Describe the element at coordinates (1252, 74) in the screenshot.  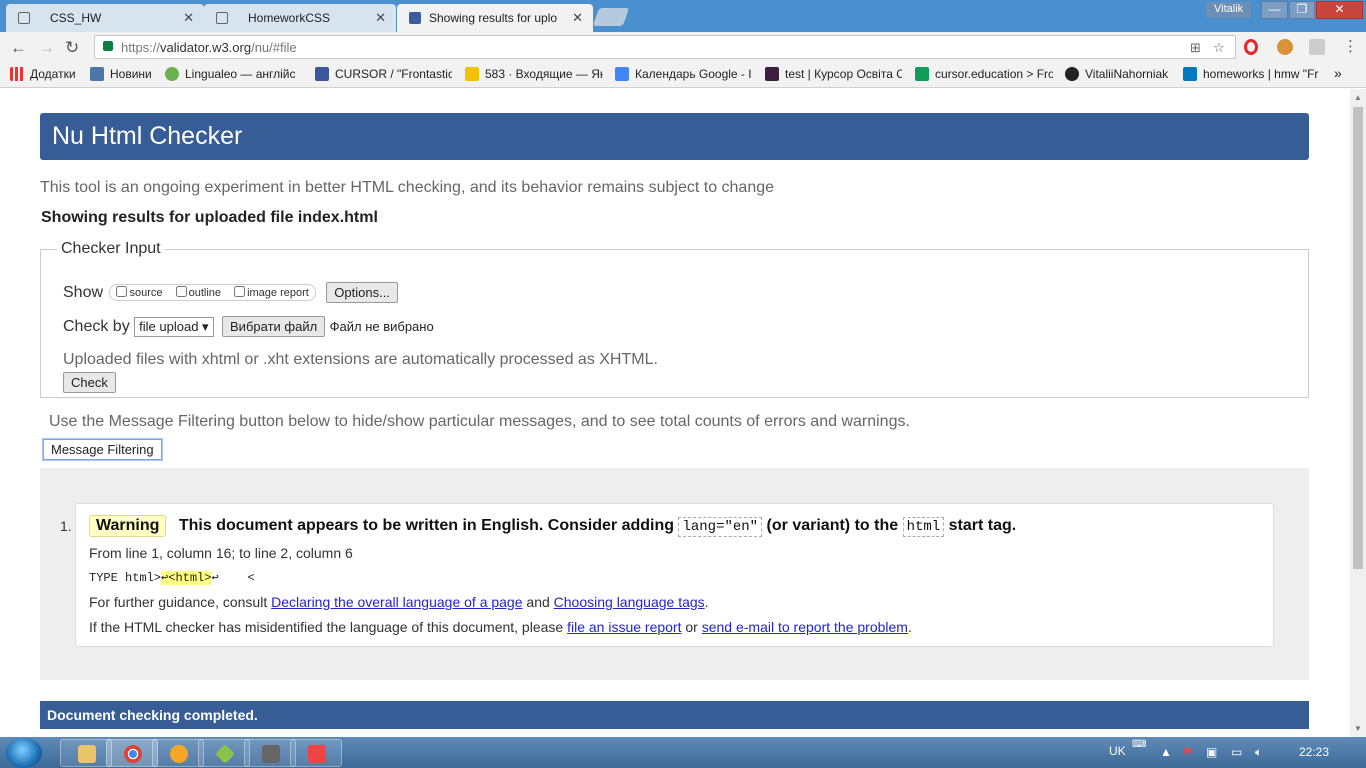
I see `bookmark-trello: homeworks | hmw "Fr` at that location.